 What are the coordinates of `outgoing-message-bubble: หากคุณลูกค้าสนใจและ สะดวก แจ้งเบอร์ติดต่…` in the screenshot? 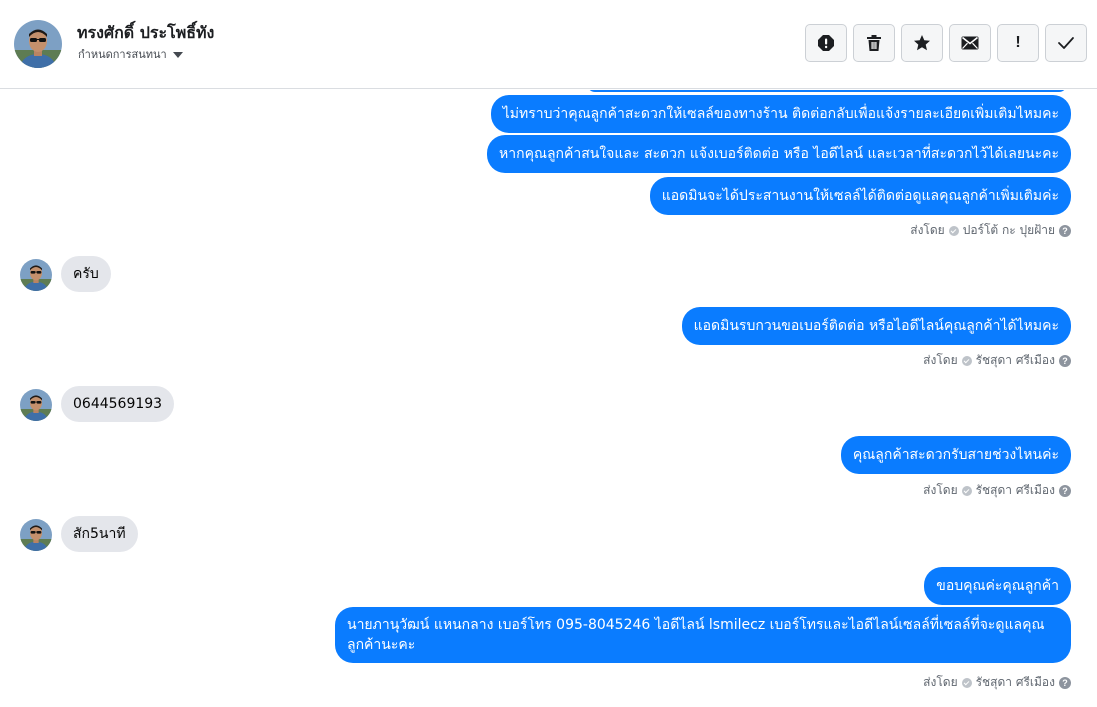 It's located at (779, 154).